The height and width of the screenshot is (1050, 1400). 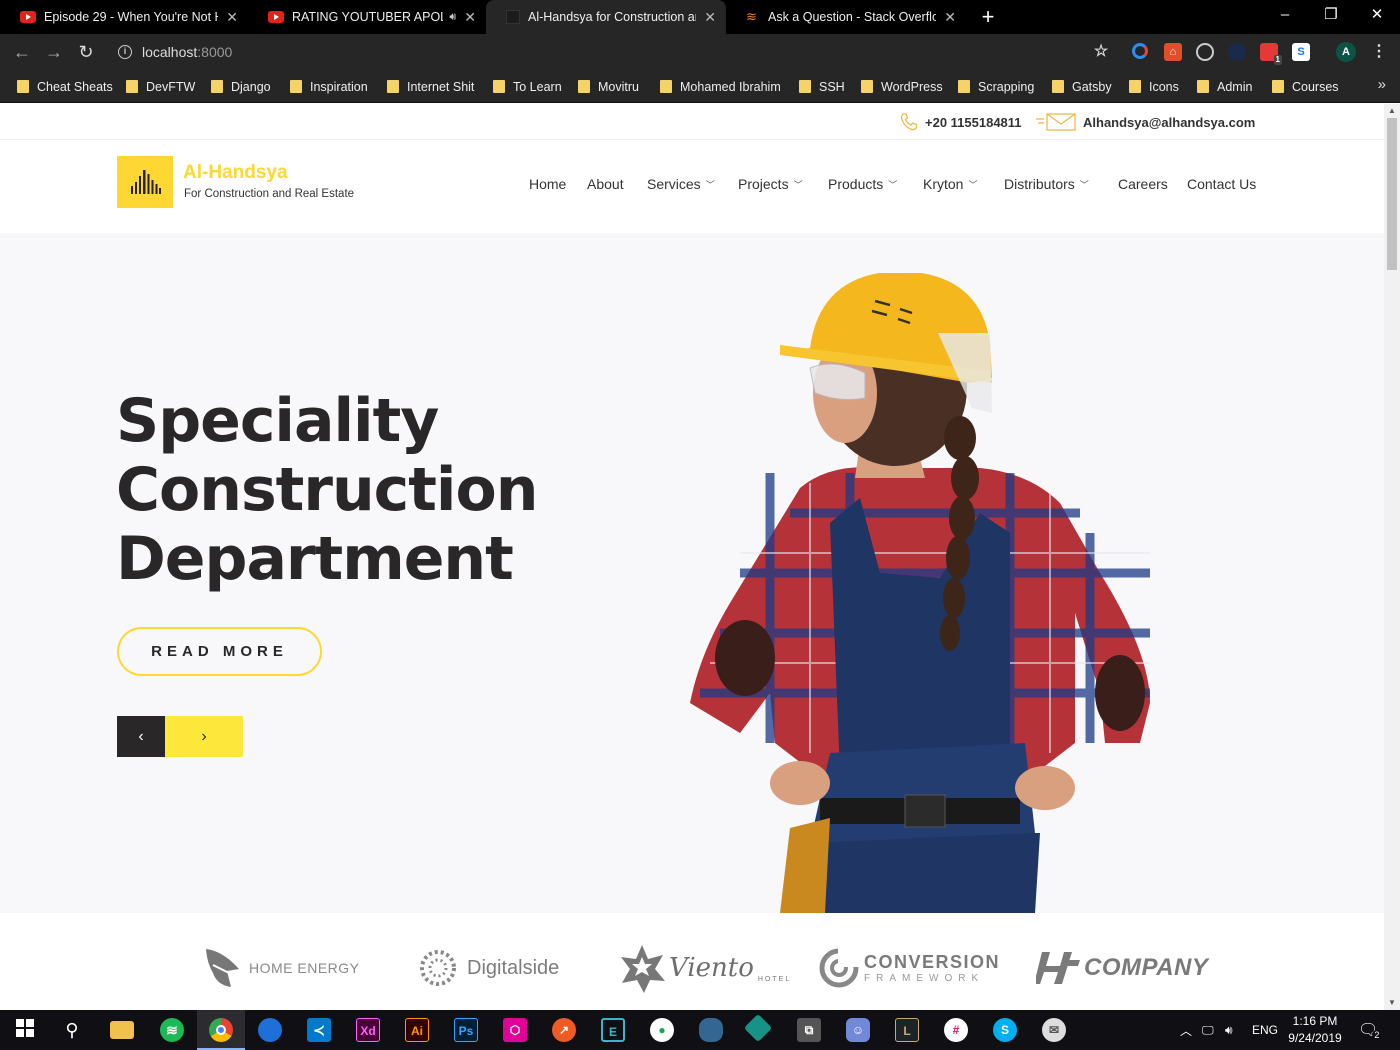 What do you see at coordinates (430, 86) in the screenshot?
I see `bookmark-folder: Internet Shit` at bounding box center [430, 86].